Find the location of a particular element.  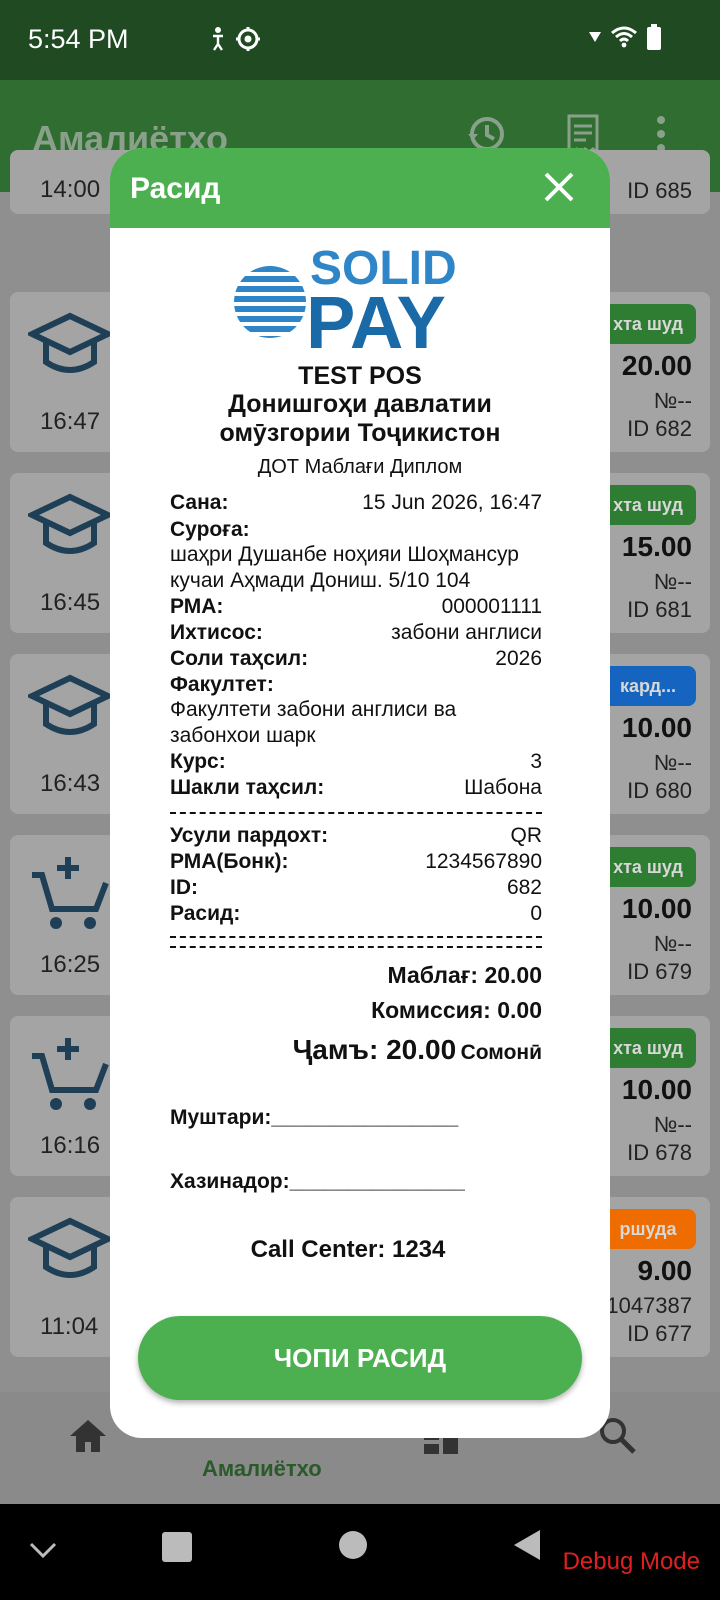

row-year: Соли таҳсил: 2026 is located at coordinates (356, 658).